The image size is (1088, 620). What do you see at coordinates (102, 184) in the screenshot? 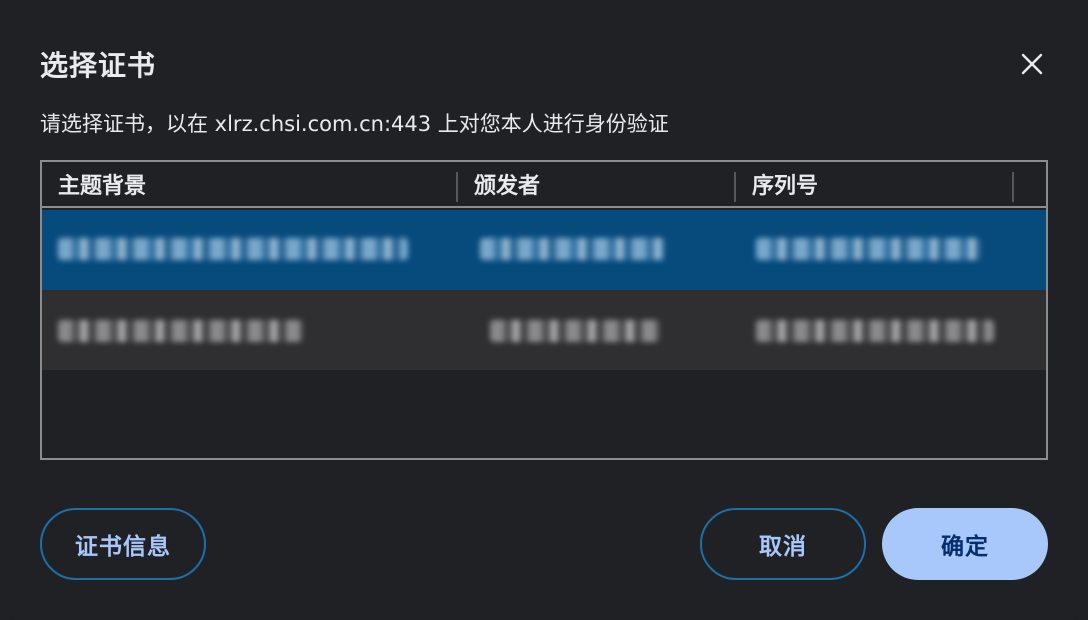
I see `column-header-subject: 主题背景` at bounding box center [102, 184].